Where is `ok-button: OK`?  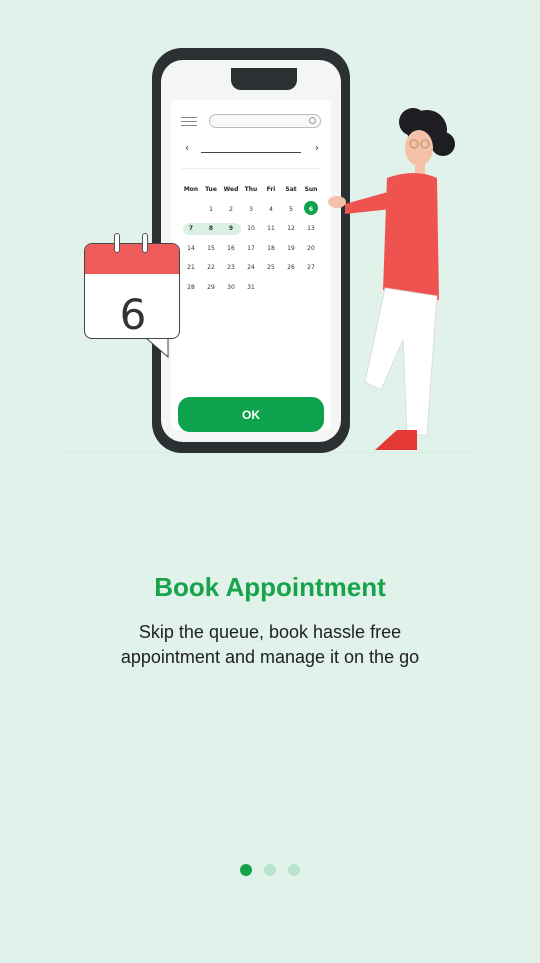 ok-button: OK is located at coordinates (251, 414).